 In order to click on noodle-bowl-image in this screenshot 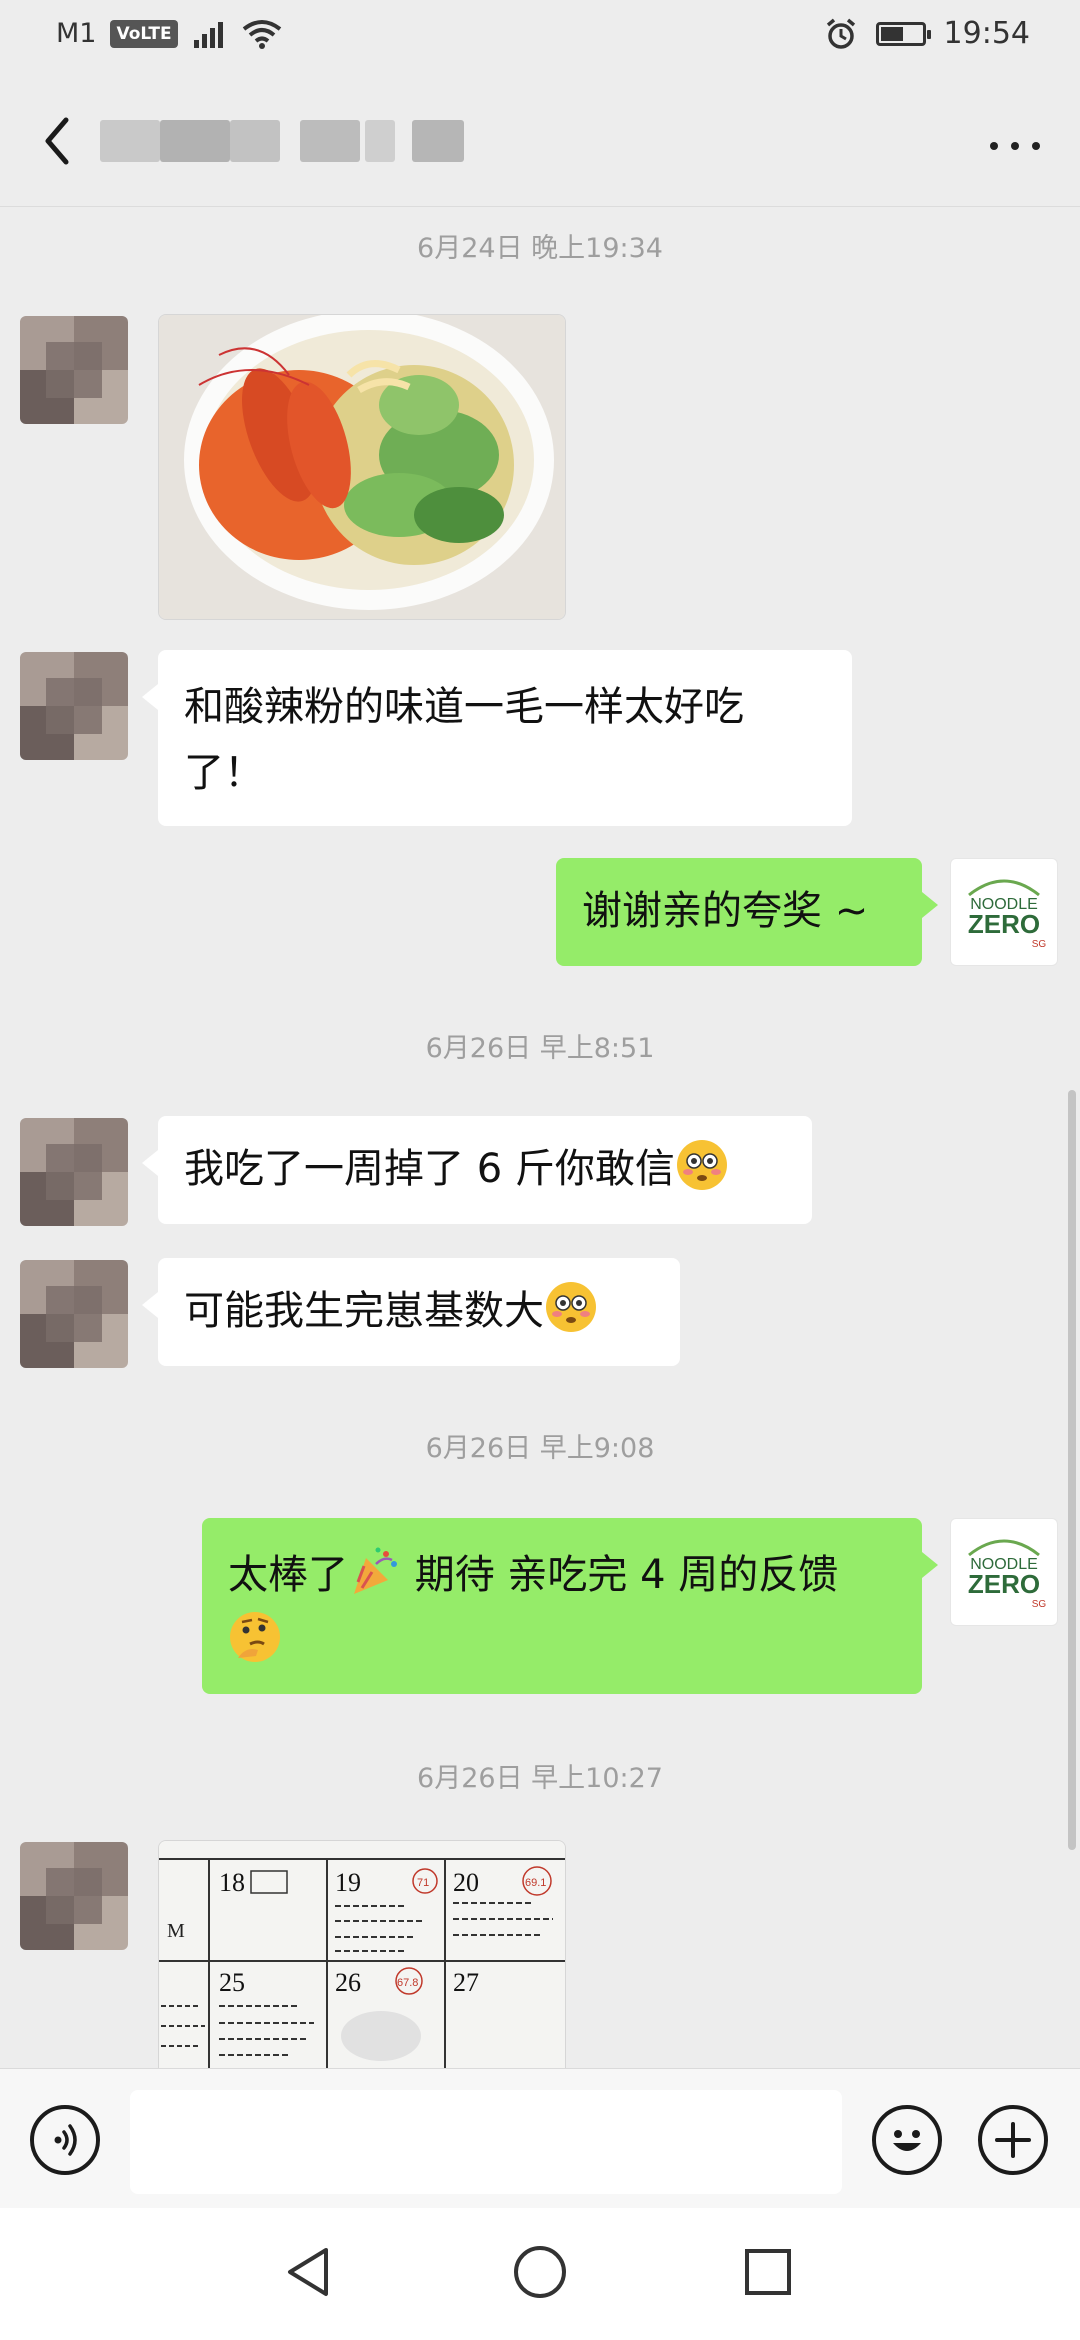, I will do `click(362, 467)`.